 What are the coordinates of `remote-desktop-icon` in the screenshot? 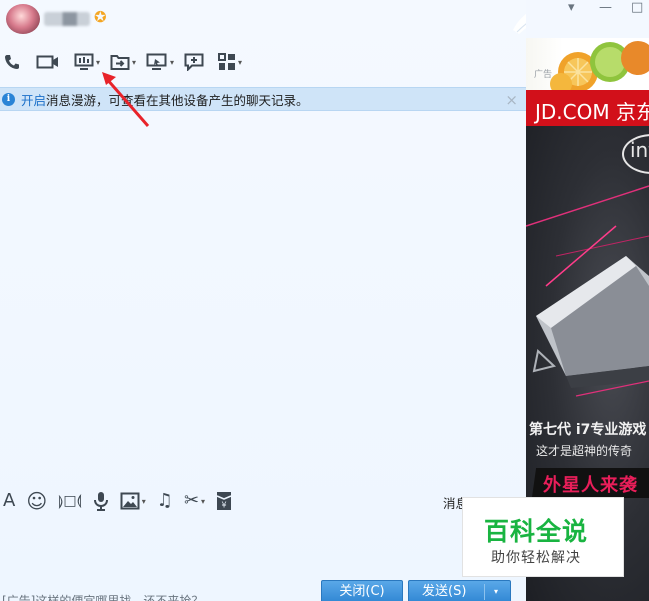 It's located at (156, 61).